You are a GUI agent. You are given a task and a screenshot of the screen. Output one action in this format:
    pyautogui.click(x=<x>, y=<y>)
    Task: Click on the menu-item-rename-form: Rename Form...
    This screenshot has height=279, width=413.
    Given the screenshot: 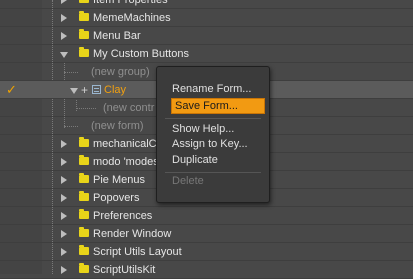 What is the action you would take?
    pyautogui.click(x=211, y=89)
    